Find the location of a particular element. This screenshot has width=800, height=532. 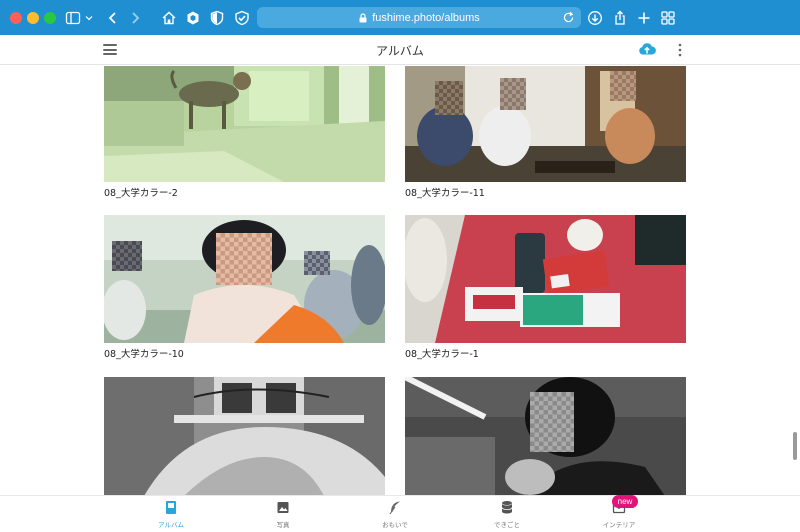

plus-icon is located at coordinates (644, 18).